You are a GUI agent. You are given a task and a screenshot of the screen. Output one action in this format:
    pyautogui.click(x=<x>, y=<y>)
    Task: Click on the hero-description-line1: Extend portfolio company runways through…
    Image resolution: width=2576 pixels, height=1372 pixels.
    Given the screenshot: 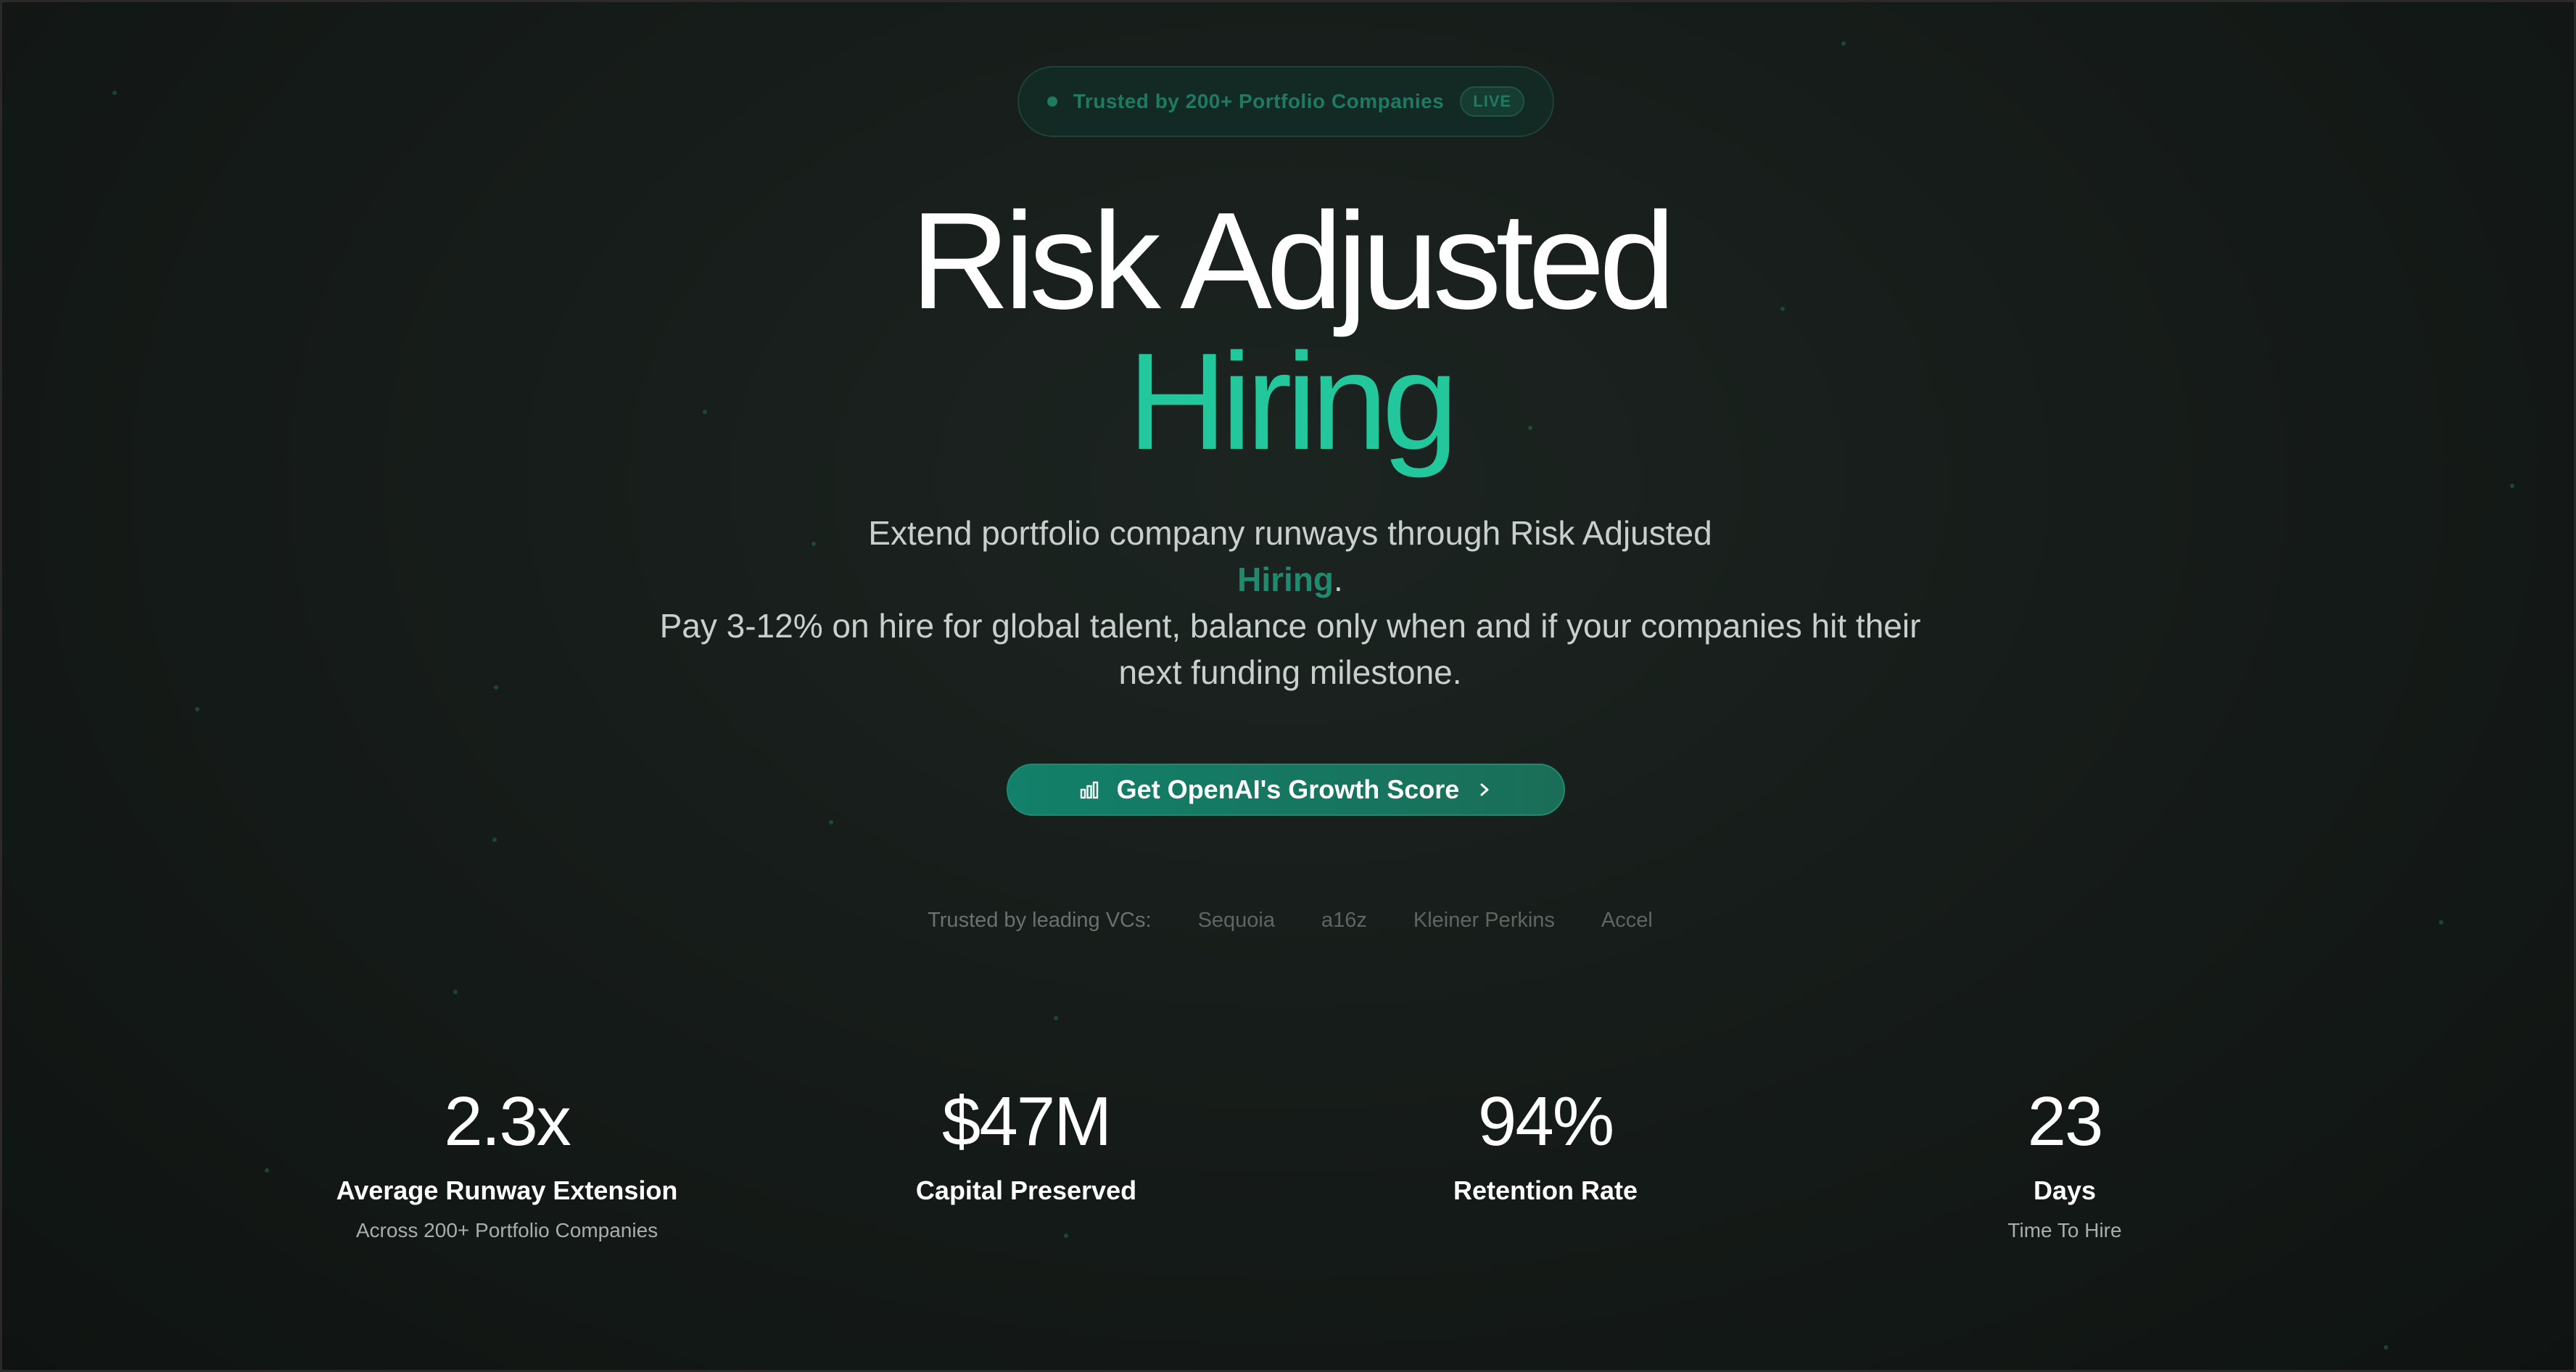 What is the action you would take?
    pyautogui.click(x=1290, y=533)
    